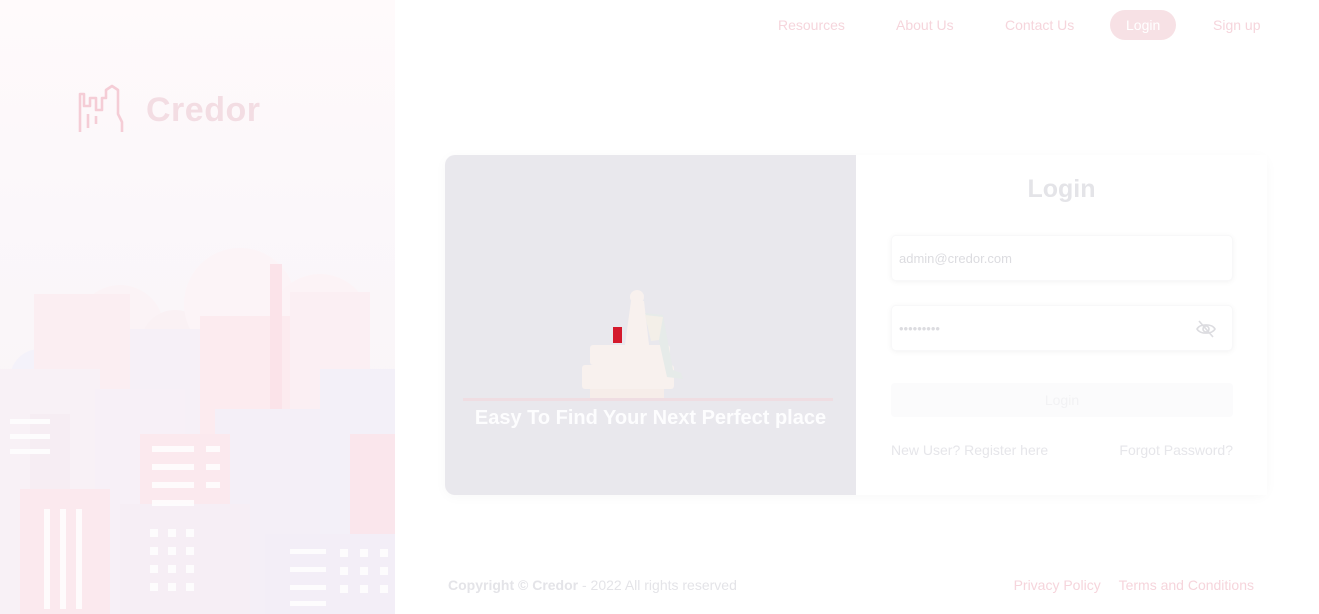  Describe the element at coordinates (650, 418) in the screenshot. I see `promo-tagline: Easy To Find Your Next Perfect place` at that location.